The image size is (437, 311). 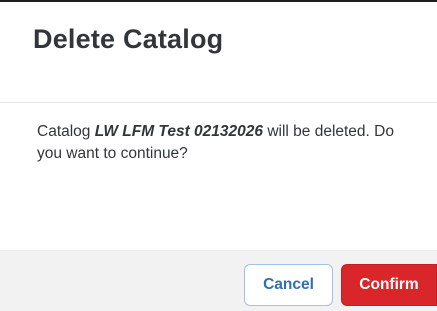 I want to click on catalog-name: LW LFM Test 02132026, so click(x=179, y=131).